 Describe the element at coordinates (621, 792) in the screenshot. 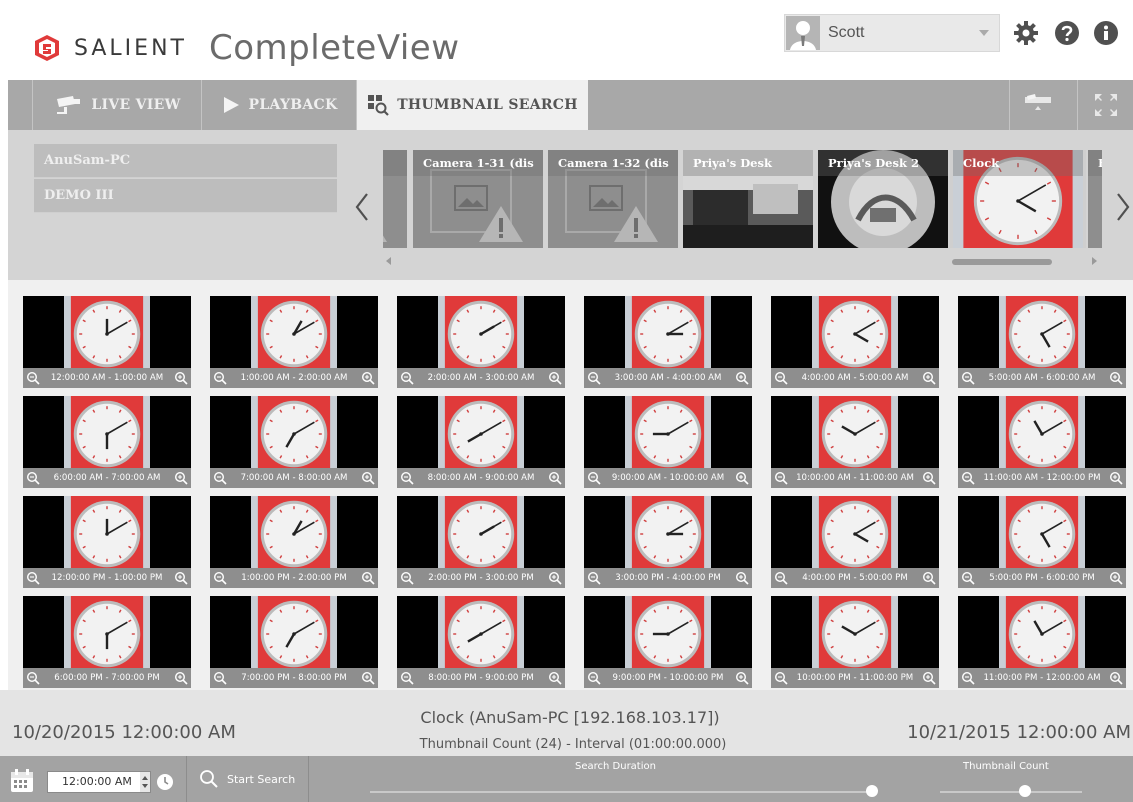

I see `search-duration-slider` at that location.